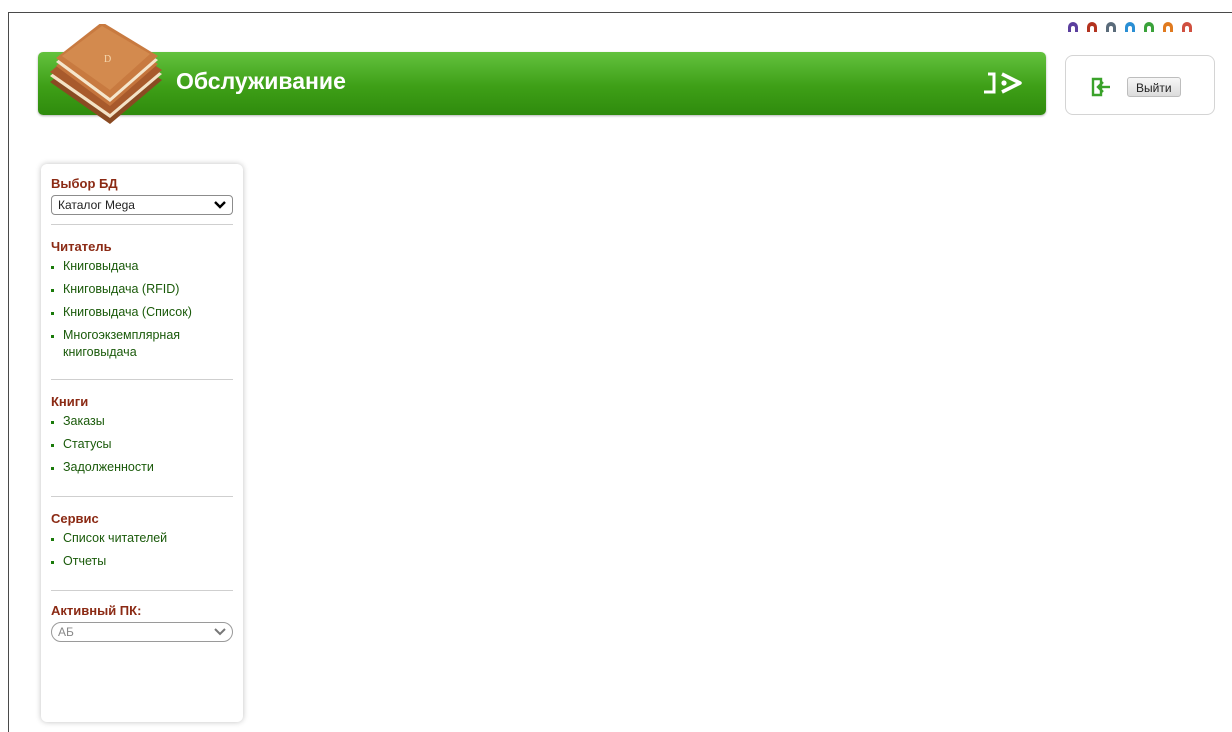 The image size is (1232, 732). I want to click on theme-switcher, so click(1130, 26).